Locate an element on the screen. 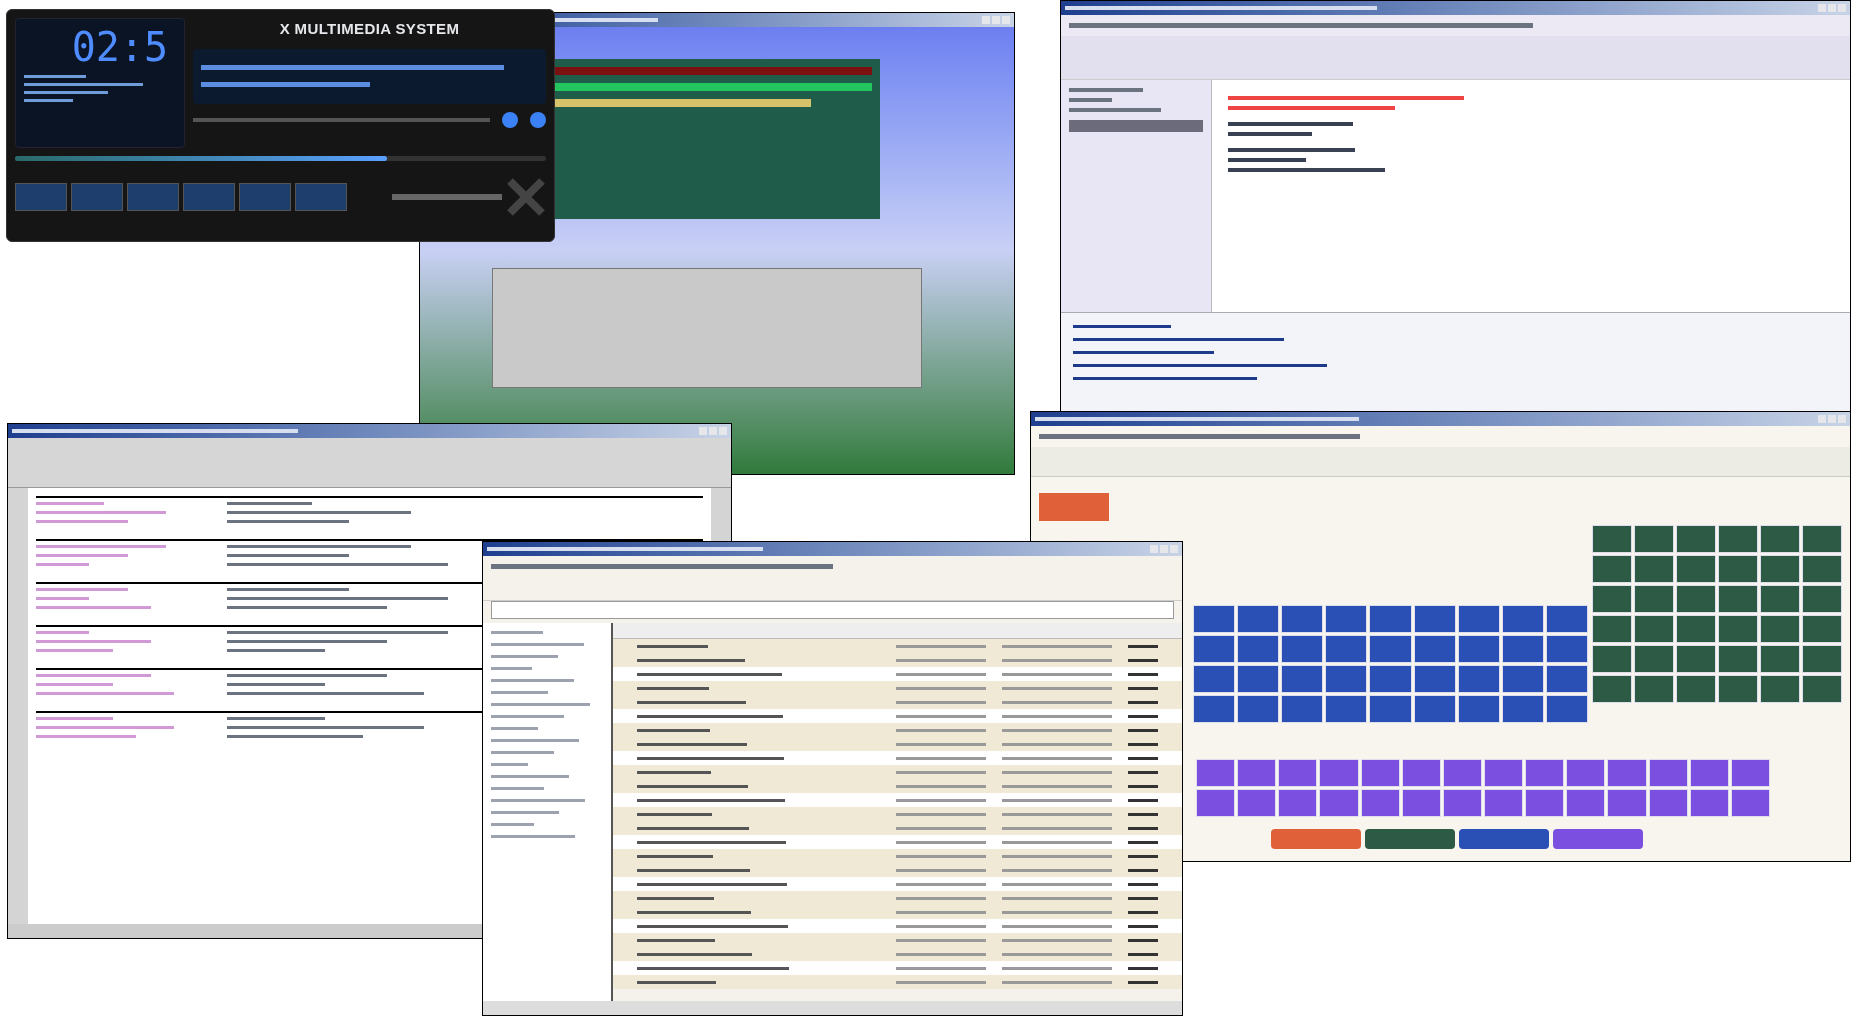 The width and height of the screenshot is (1851, 1016). volume-slider-drawing is located at coordinates (341, 119).